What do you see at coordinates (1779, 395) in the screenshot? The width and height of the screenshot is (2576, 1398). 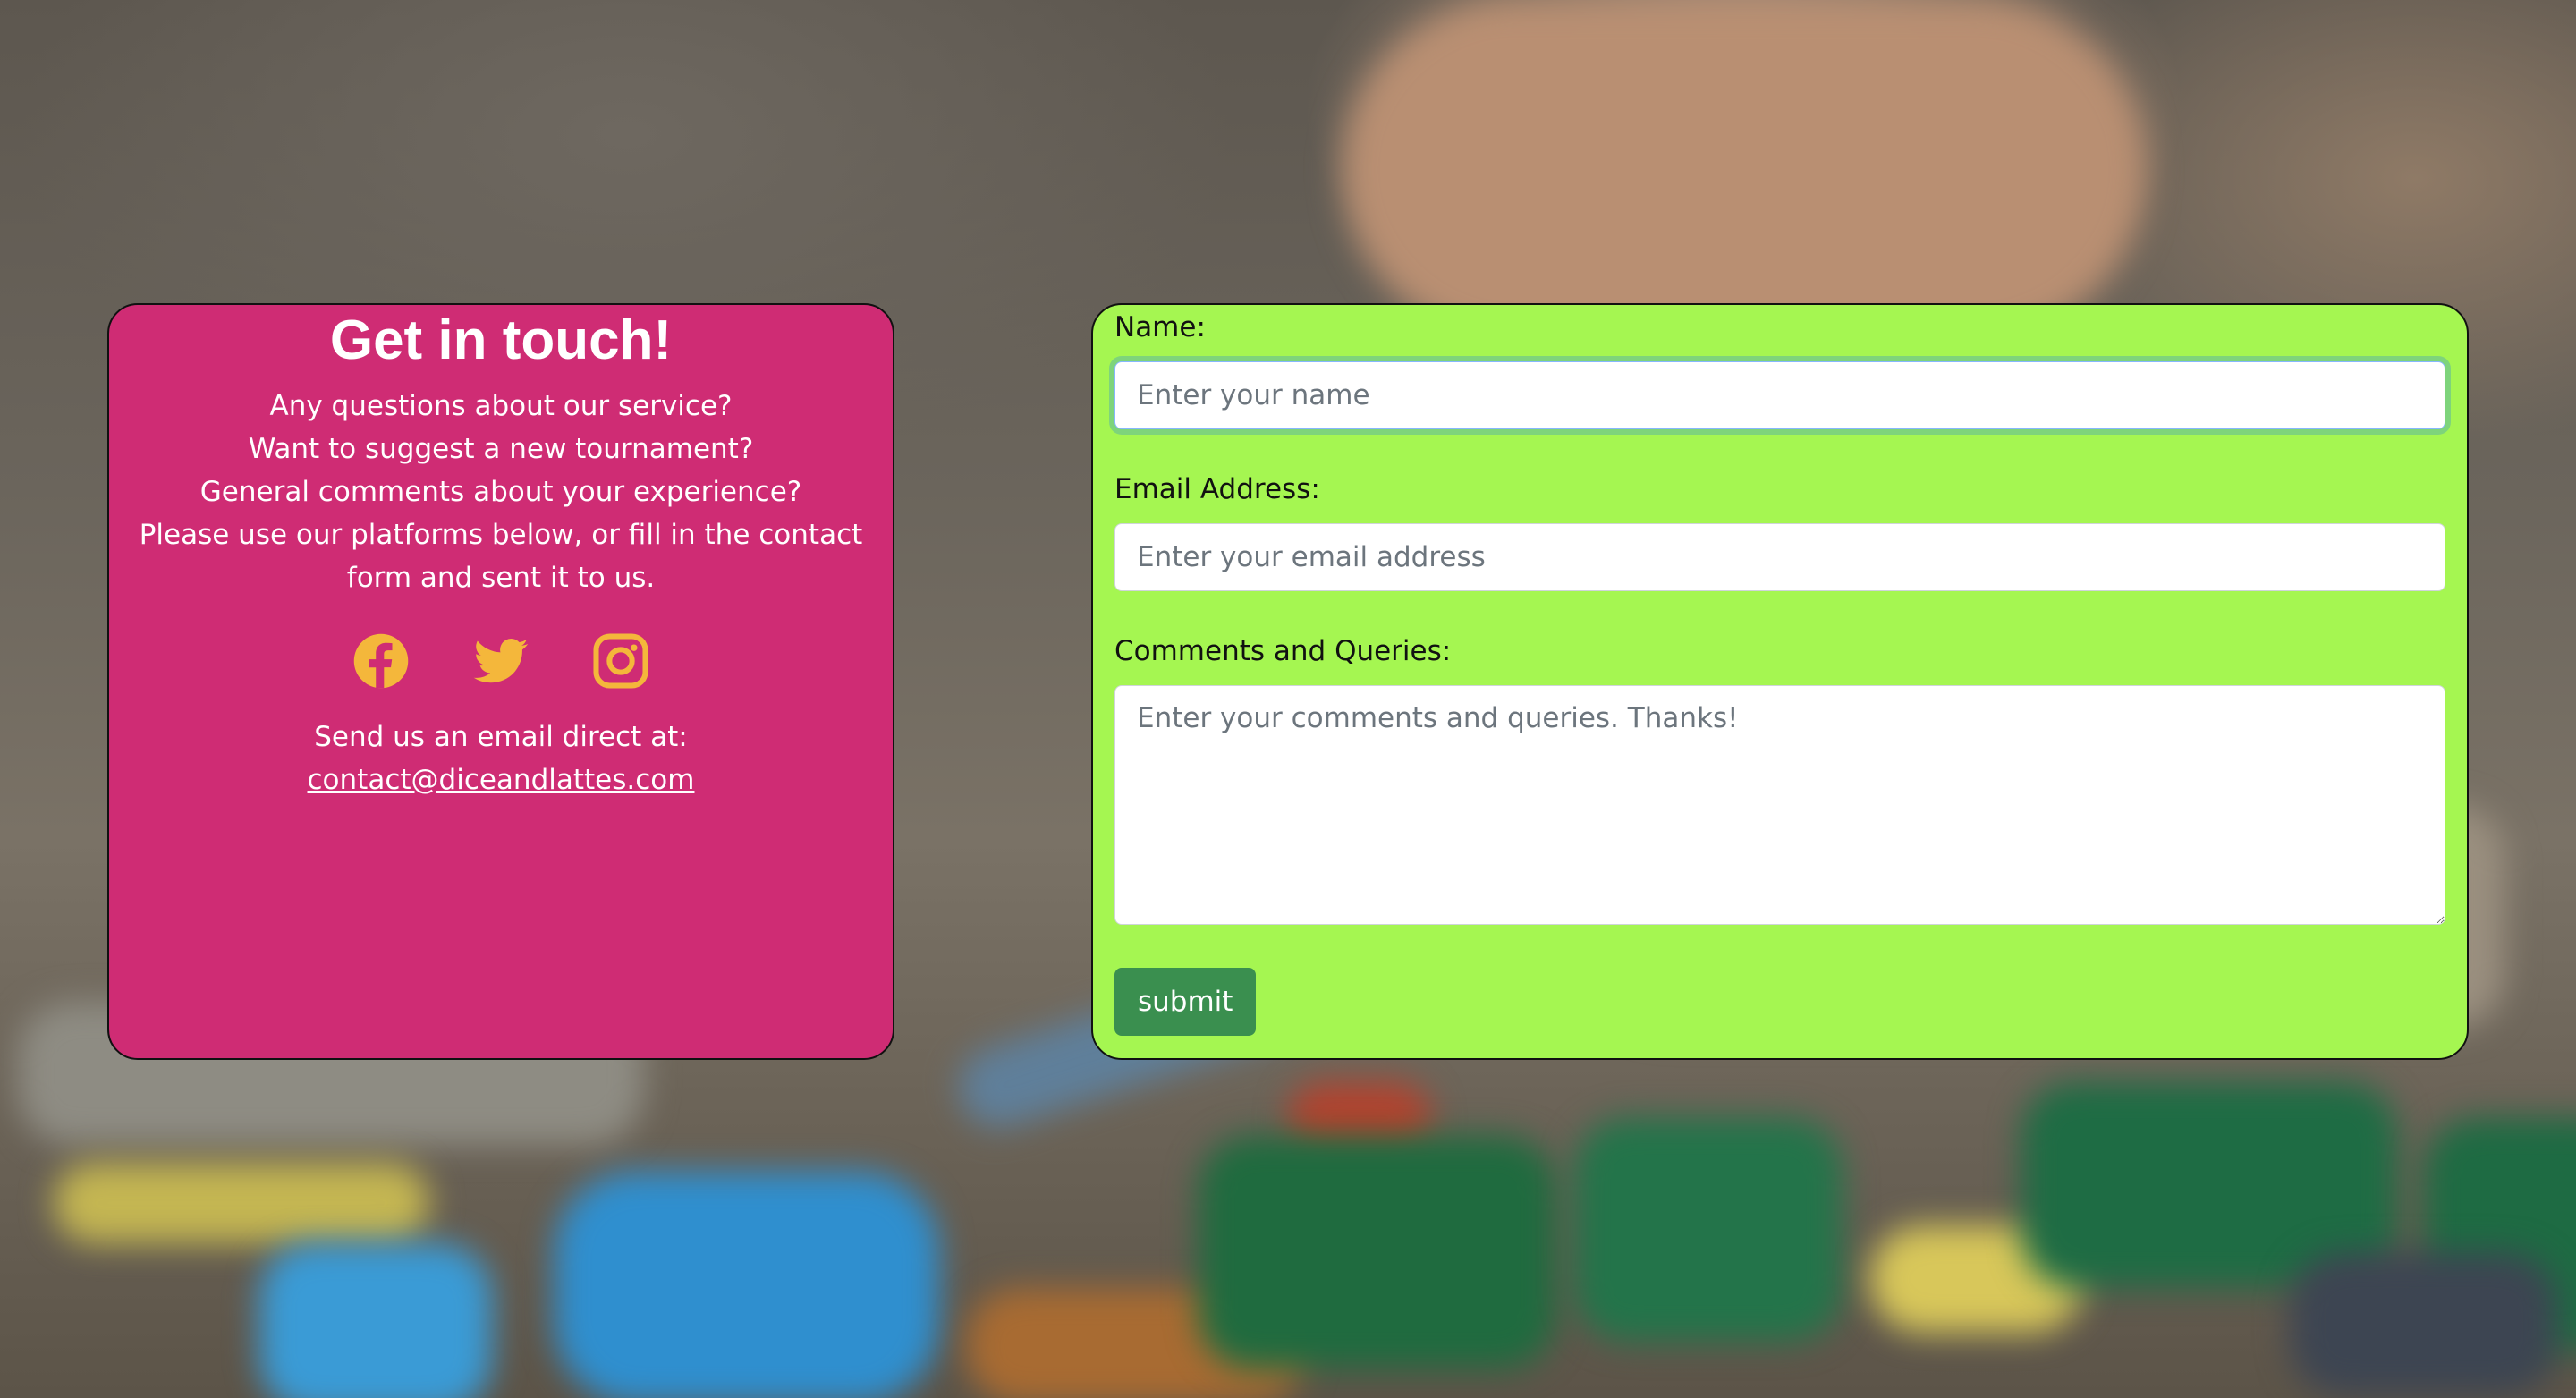 I see `name-input` at bounding box center [1779, 395].